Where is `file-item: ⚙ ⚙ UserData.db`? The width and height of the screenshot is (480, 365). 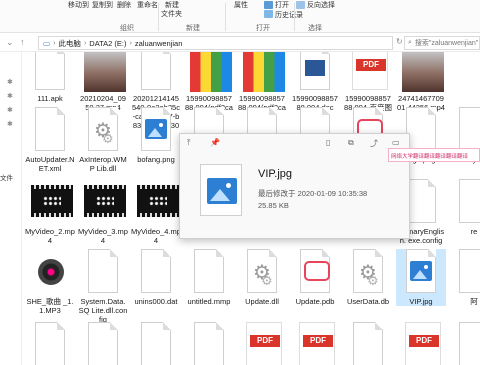
file-item: ⚙ ⚙ UserData.db is located at coordinates (368, 277).